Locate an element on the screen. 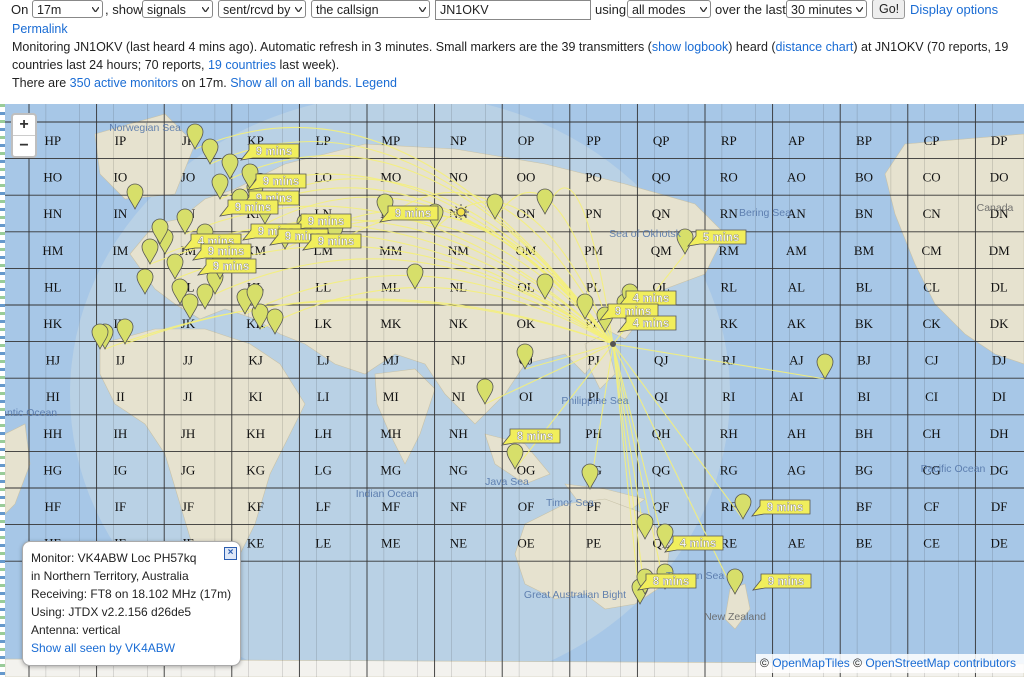 The width and height of the screenshot is (1024, 677). grid-square-label: BP is located at coordinates (864, 140).